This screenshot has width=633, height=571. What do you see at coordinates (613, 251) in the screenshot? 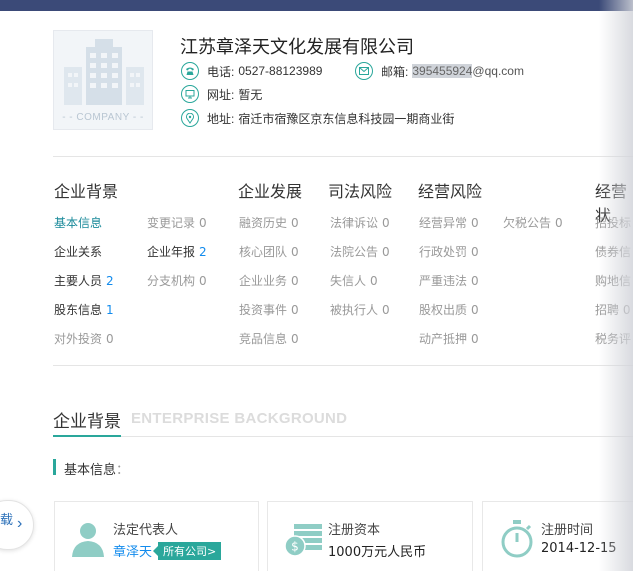
I see `nav-item-bonds: 债券信` at bounding box center [613, 251].